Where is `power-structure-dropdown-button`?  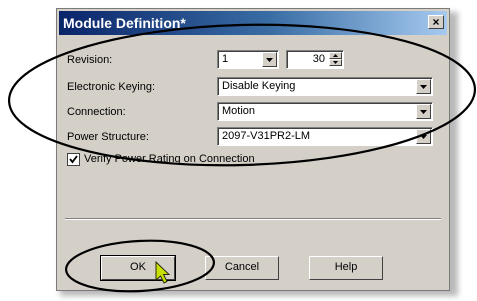
power-structure-dropdown-button is located at coordinates (423, 136).